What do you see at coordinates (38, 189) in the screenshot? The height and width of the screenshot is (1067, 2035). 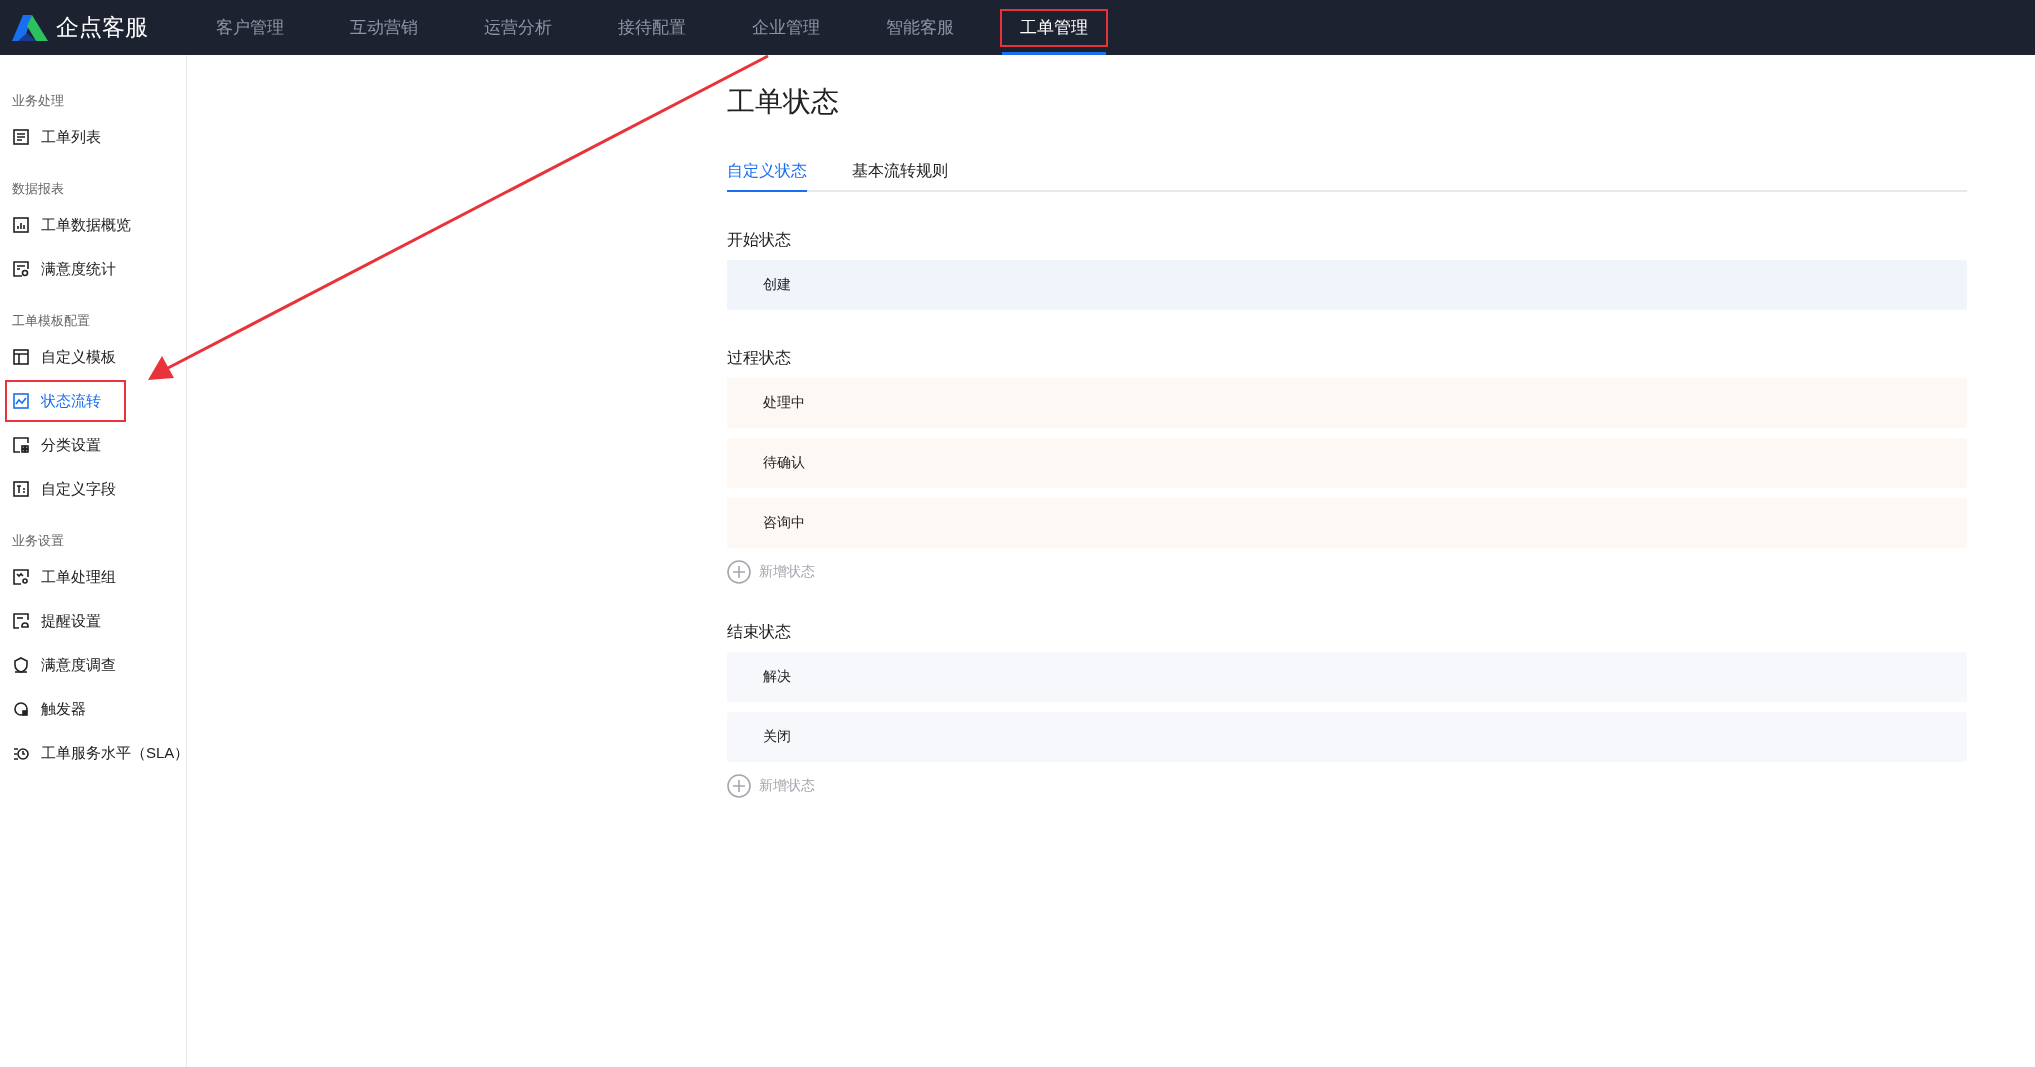 I see `sidebar-group-label: 数据报表` at bounding box center [38, 189].